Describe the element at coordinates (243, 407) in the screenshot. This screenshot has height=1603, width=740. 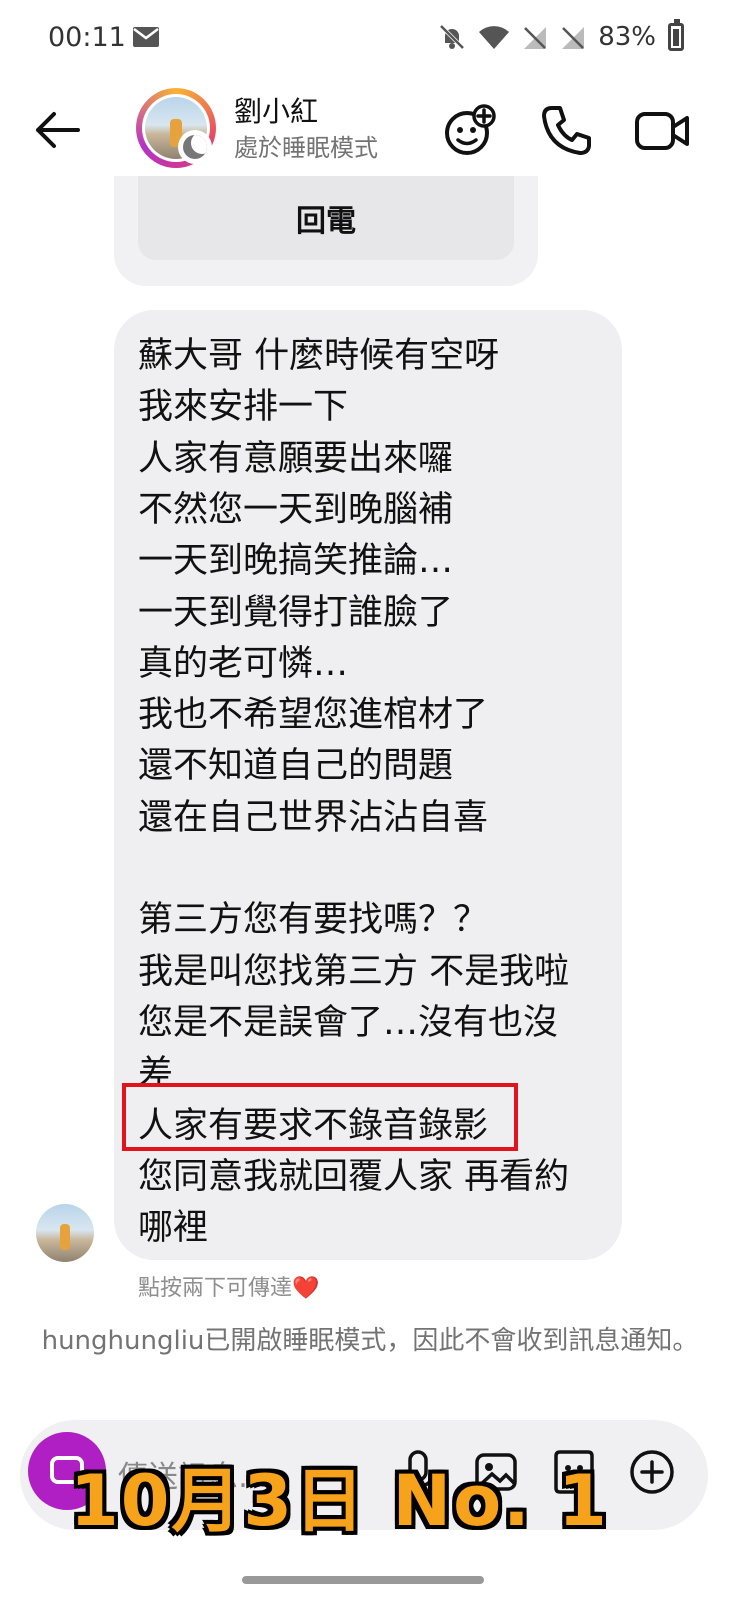
I see `message-line: 我來安排一下` at that location.